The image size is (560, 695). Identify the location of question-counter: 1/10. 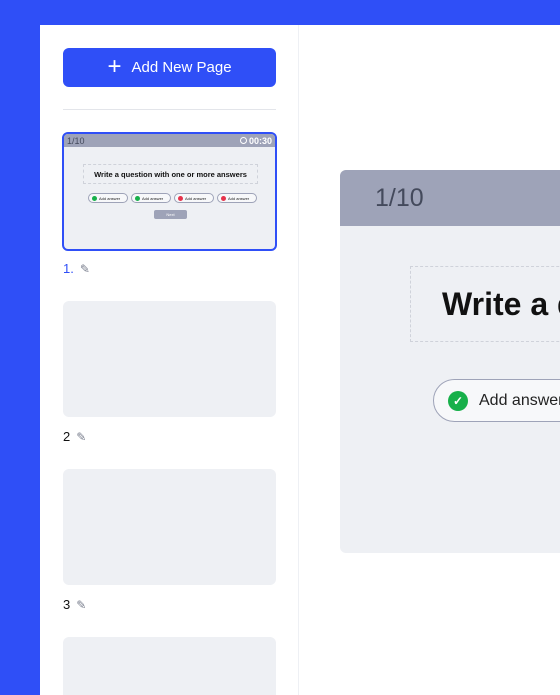
(399, 197).